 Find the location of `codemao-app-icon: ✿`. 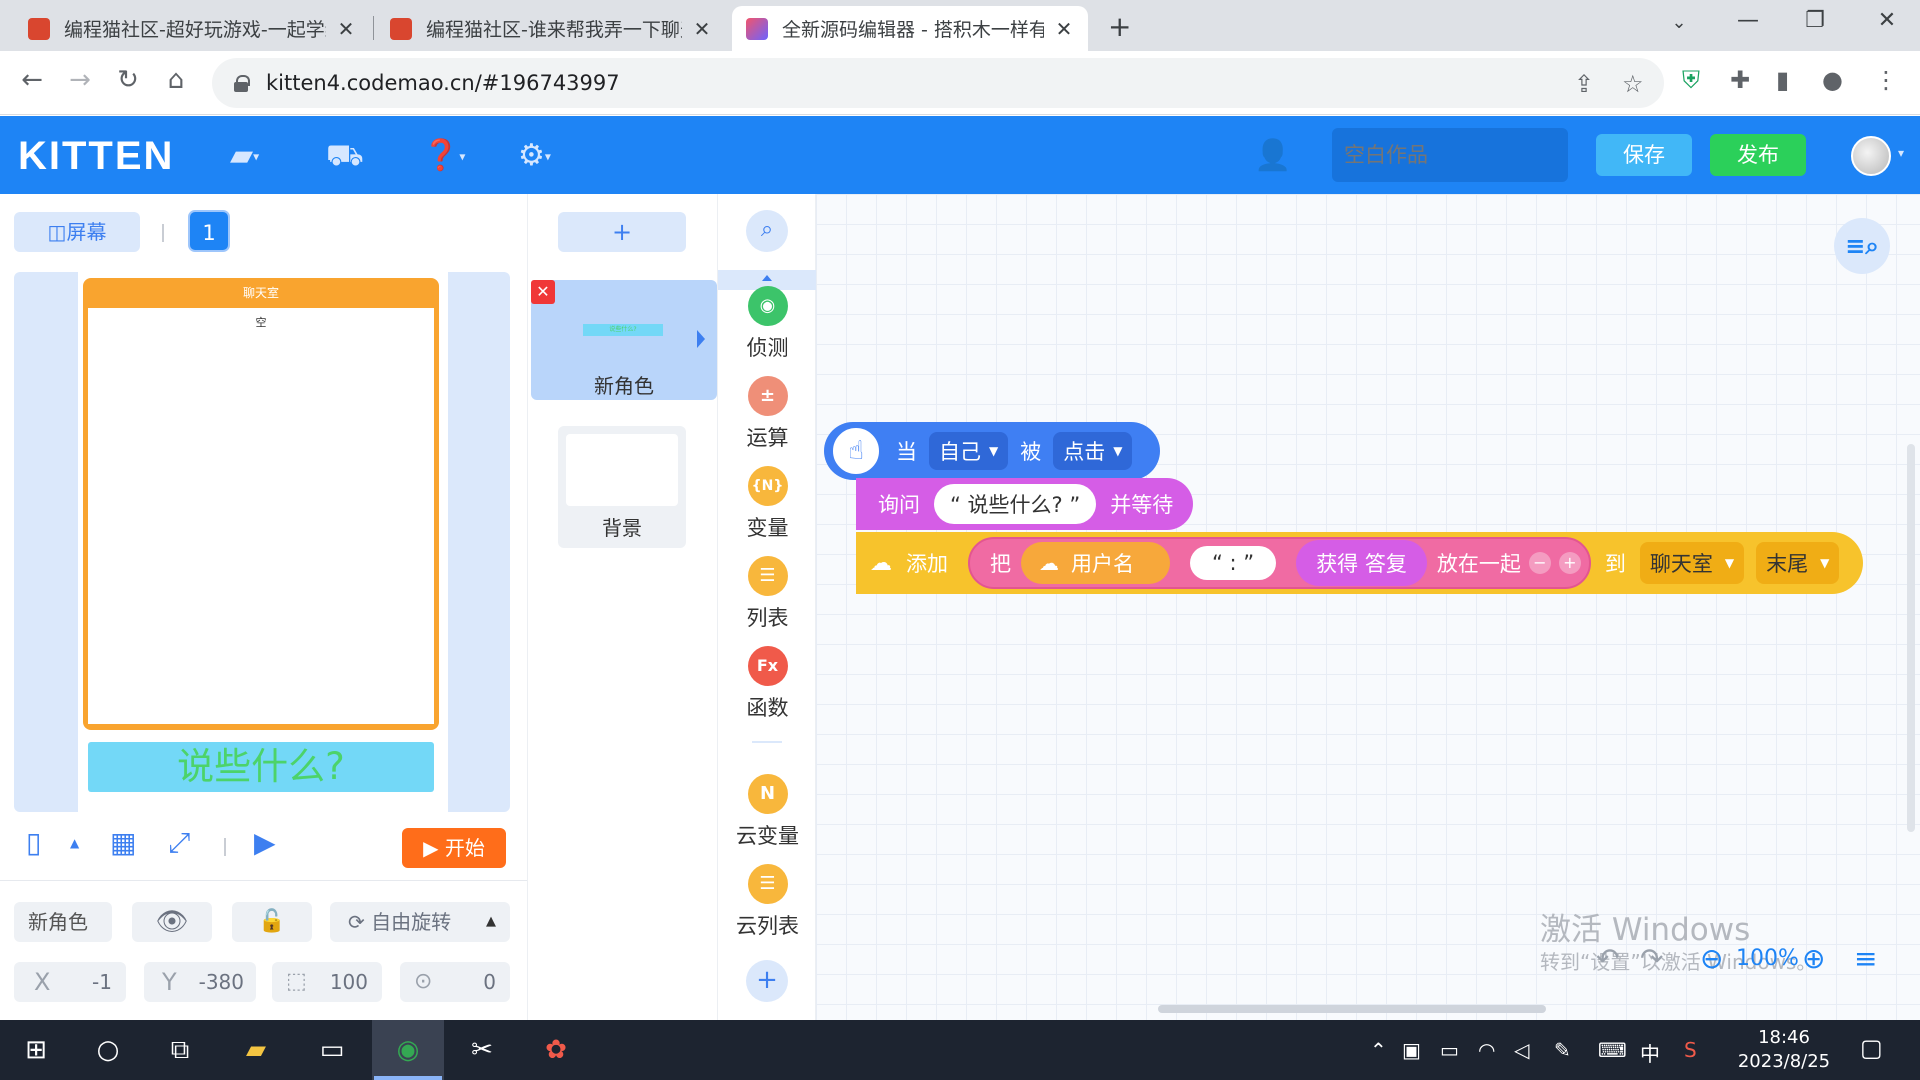

codemao-app-icon: ✿ is located at coordinates (556, 1050).